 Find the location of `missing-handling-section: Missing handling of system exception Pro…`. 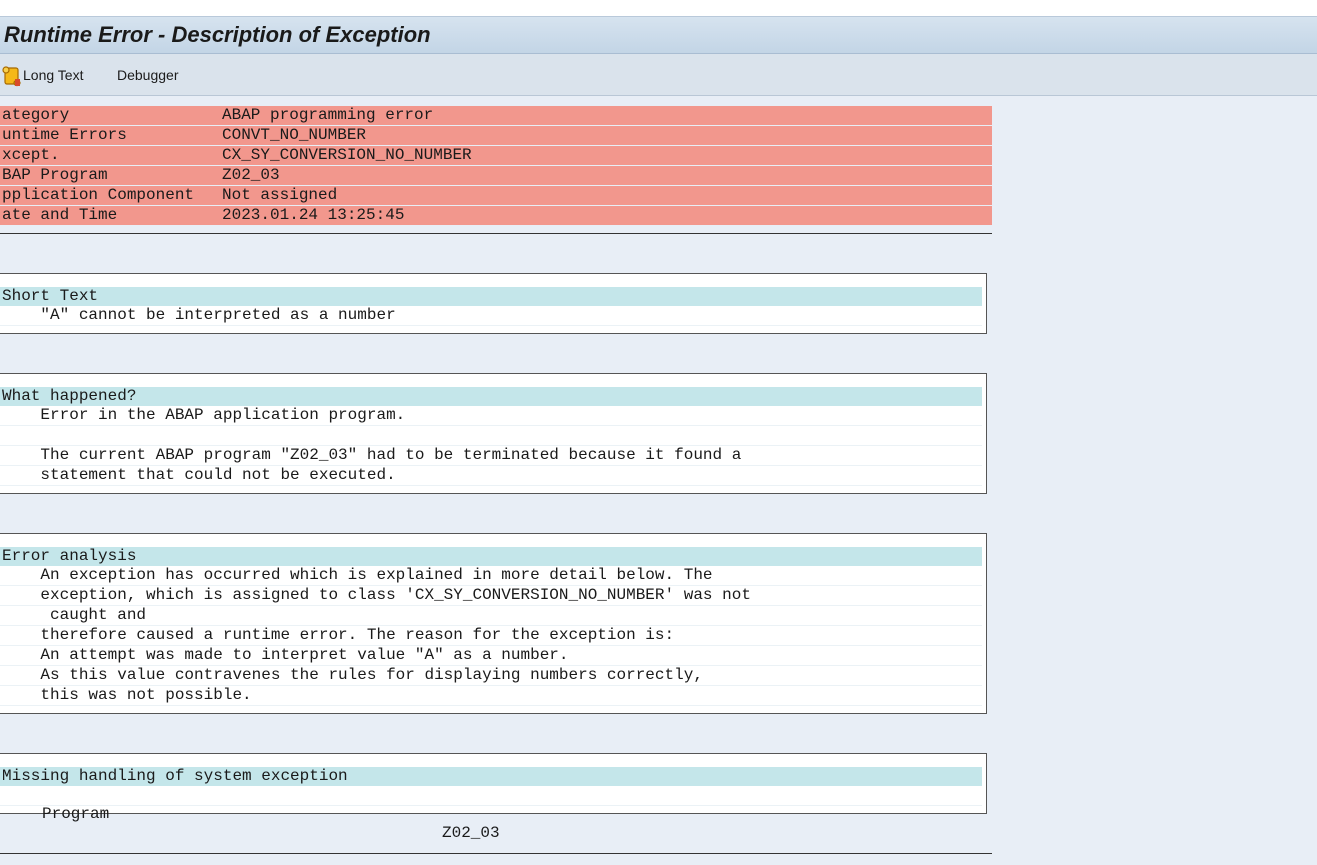

missing-handling-section: Missing handling of system exception Pro… is located at coordinates (493, 797).